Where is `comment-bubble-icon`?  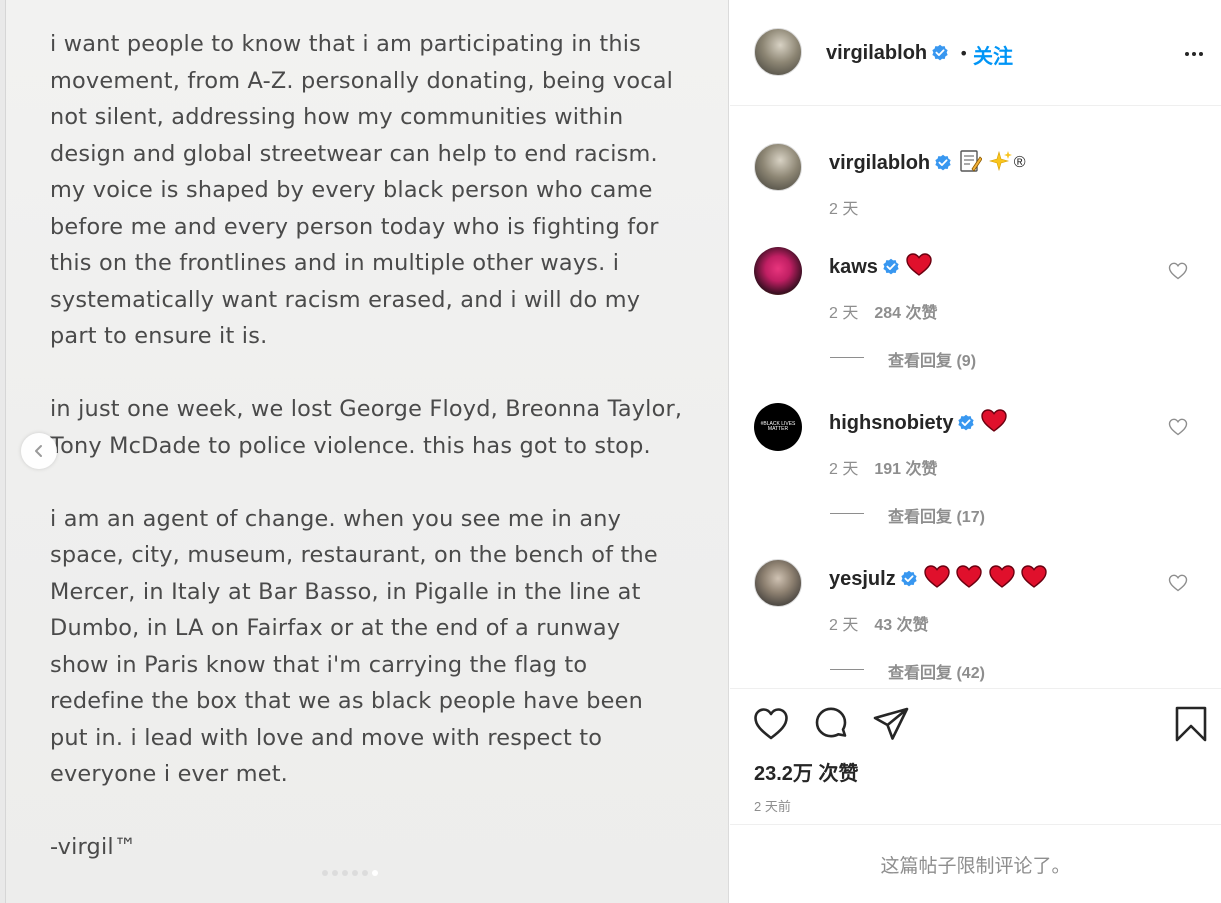 comment-bubble-icon is located at coordinates (831, 724).